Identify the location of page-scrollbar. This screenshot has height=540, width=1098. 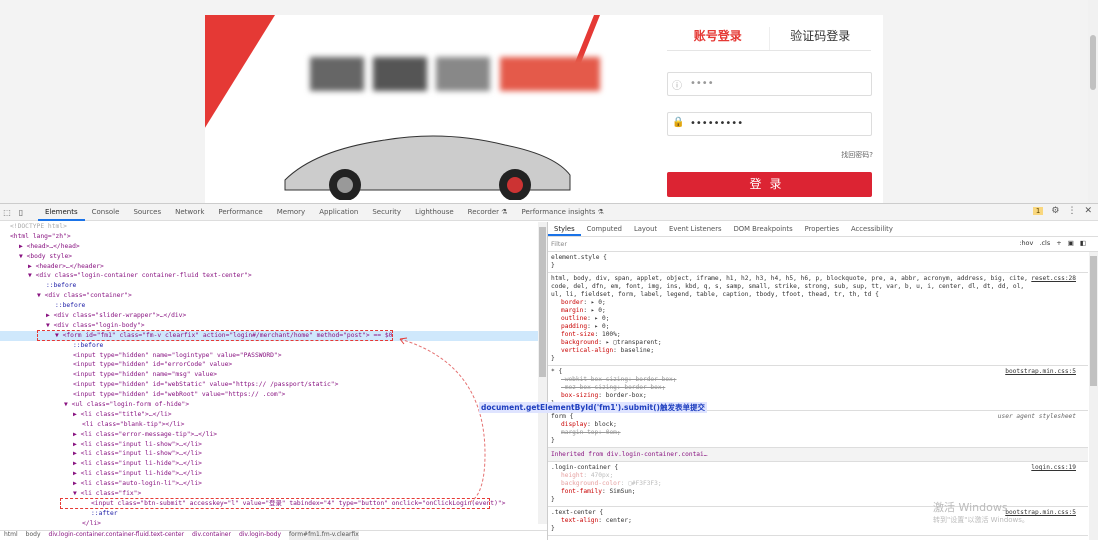
(1093, 101).